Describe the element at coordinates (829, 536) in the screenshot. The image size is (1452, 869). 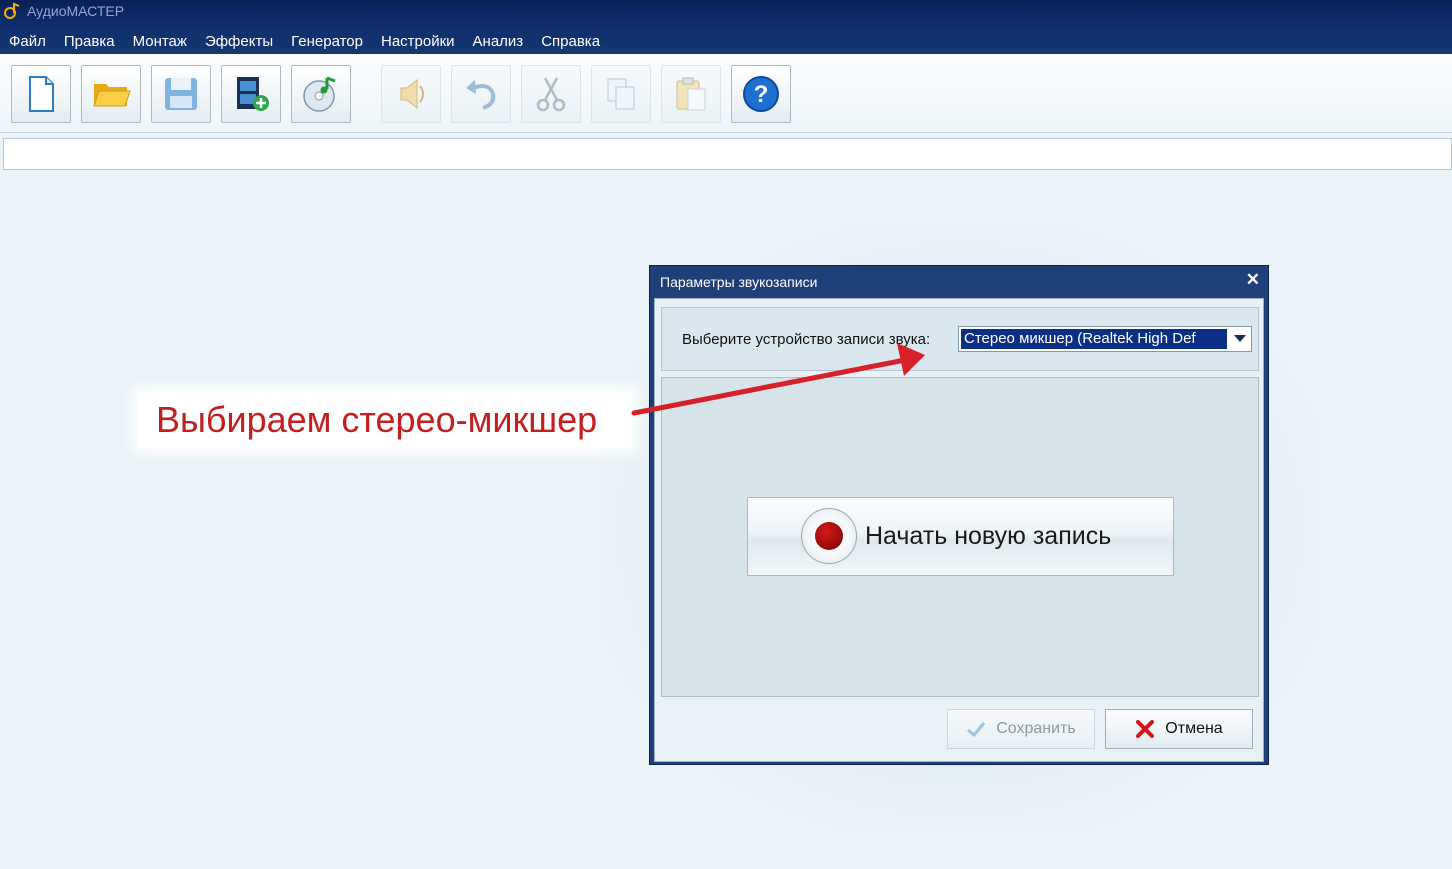
I see `record-icon` at that location.